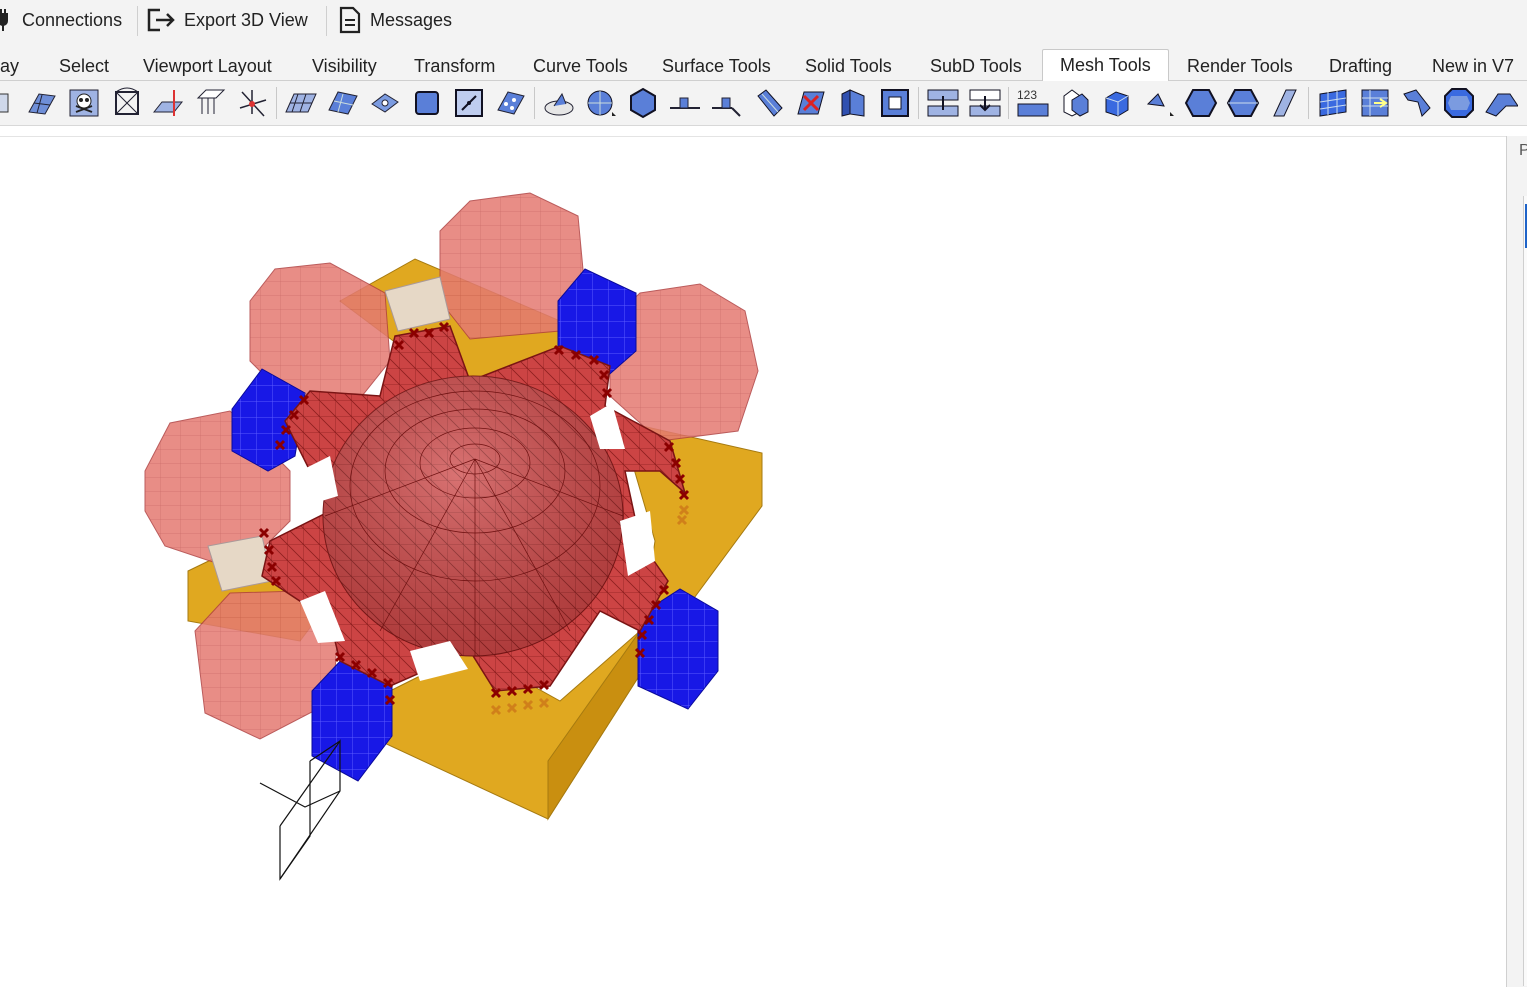  Describe the element at coordinates (580, 66) in the screenshot. I see `tab-curve-tools: Curve Tools` at that location.